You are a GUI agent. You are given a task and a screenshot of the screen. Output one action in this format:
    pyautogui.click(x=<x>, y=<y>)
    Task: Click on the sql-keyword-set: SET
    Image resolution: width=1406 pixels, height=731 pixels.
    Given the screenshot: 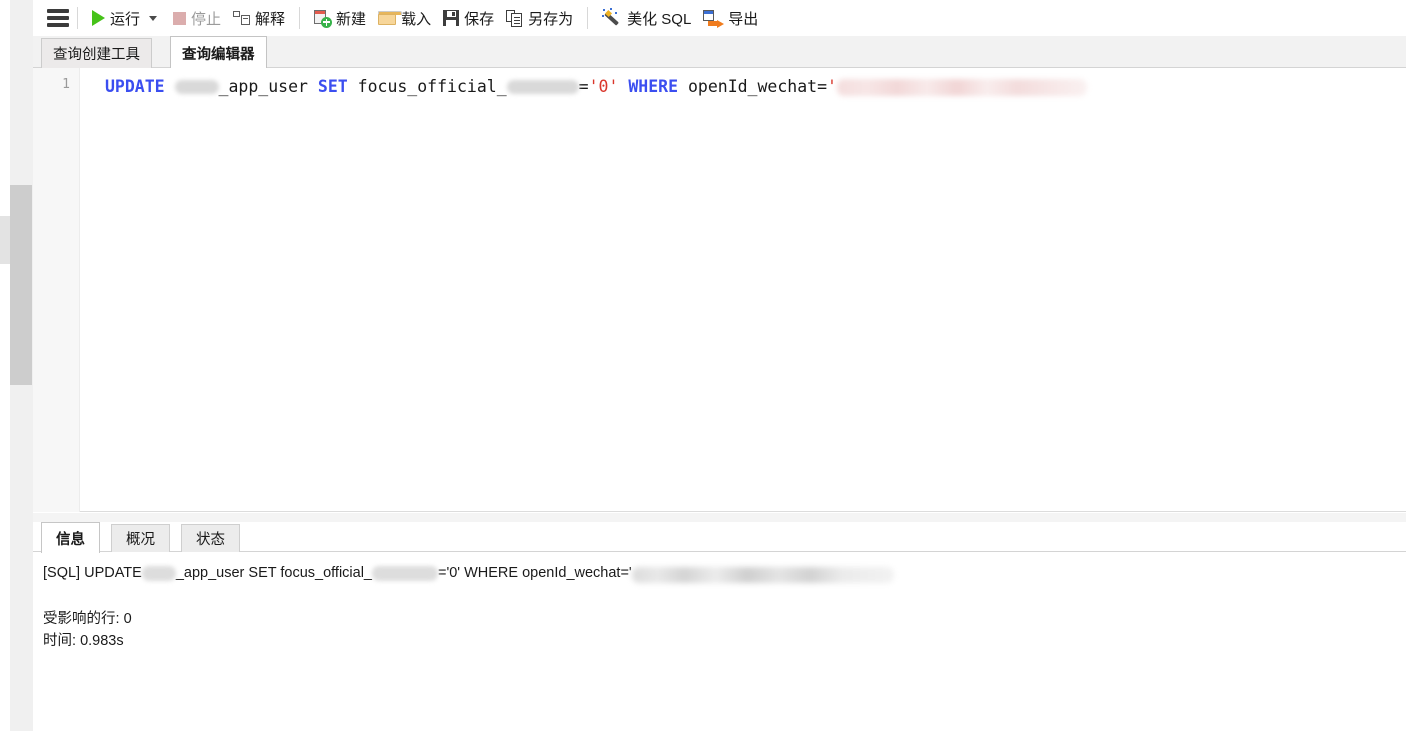 What is the action you would take?
    pyautogui.click(x=332, y=86)
    